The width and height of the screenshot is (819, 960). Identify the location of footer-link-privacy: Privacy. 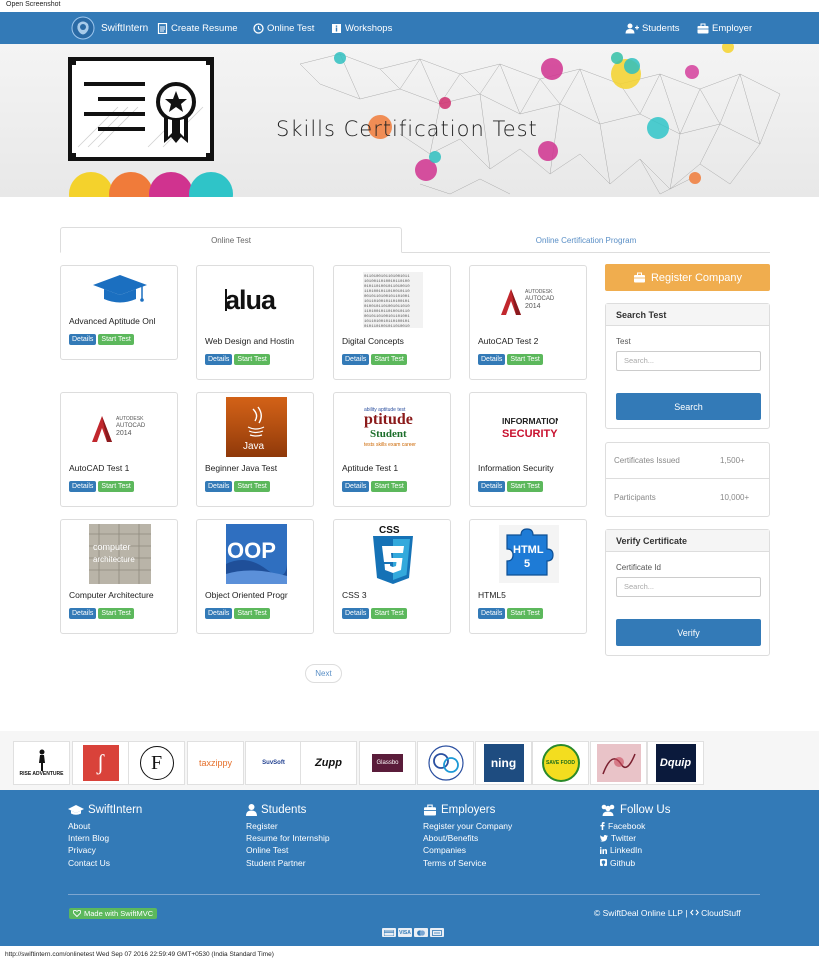
(105, 850).